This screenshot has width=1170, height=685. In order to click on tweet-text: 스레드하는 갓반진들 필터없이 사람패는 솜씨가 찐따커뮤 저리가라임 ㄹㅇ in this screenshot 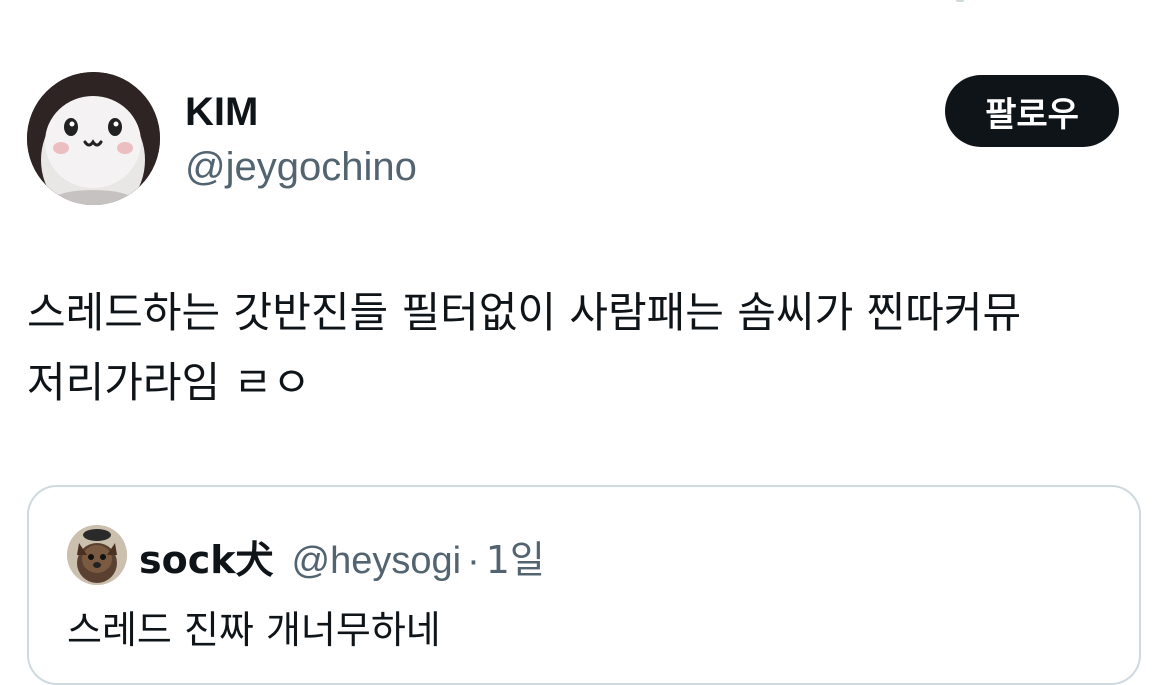, I will do `click(524, 347)`.